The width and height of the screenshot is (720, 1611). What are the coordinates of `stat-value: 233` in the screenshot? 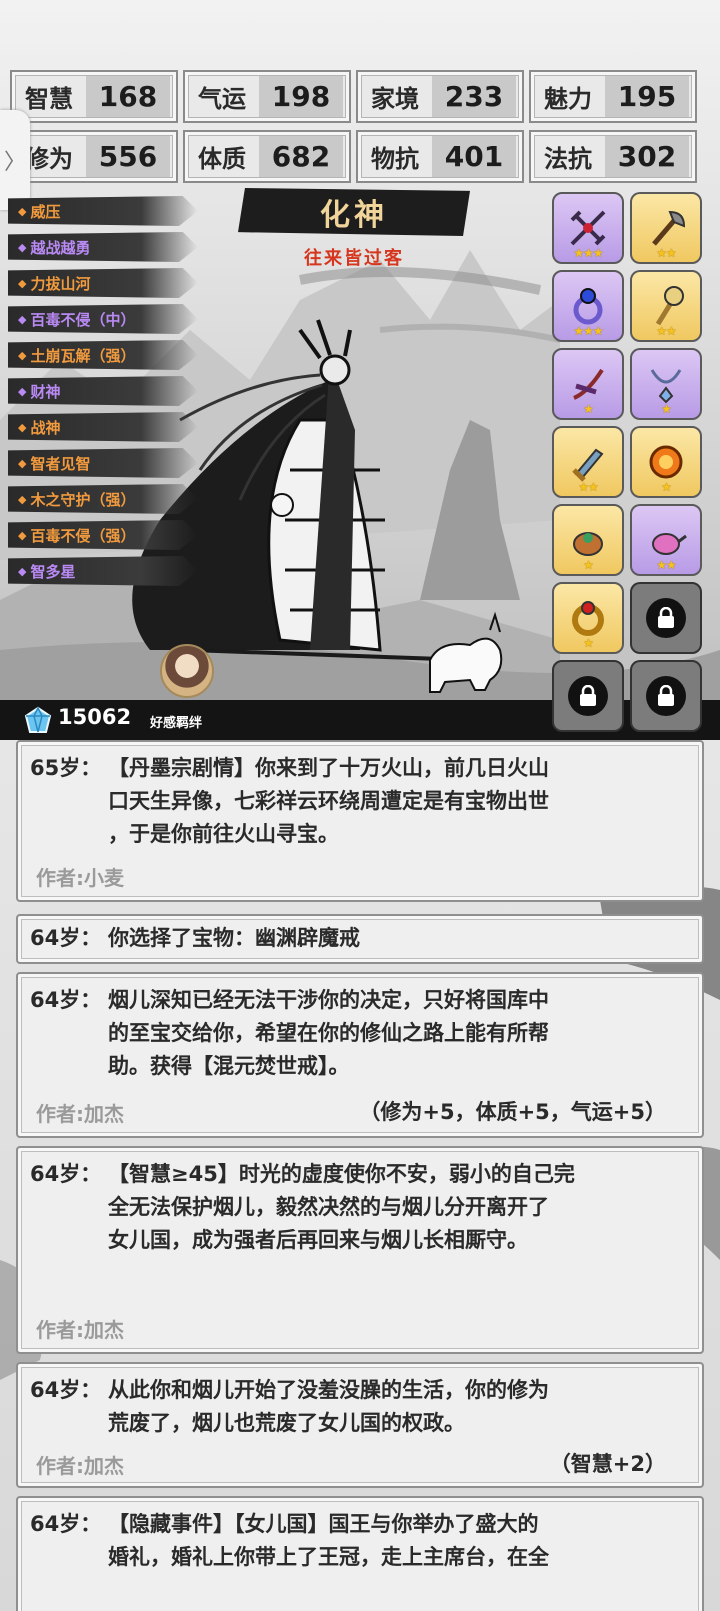 It's located at (474, 96).